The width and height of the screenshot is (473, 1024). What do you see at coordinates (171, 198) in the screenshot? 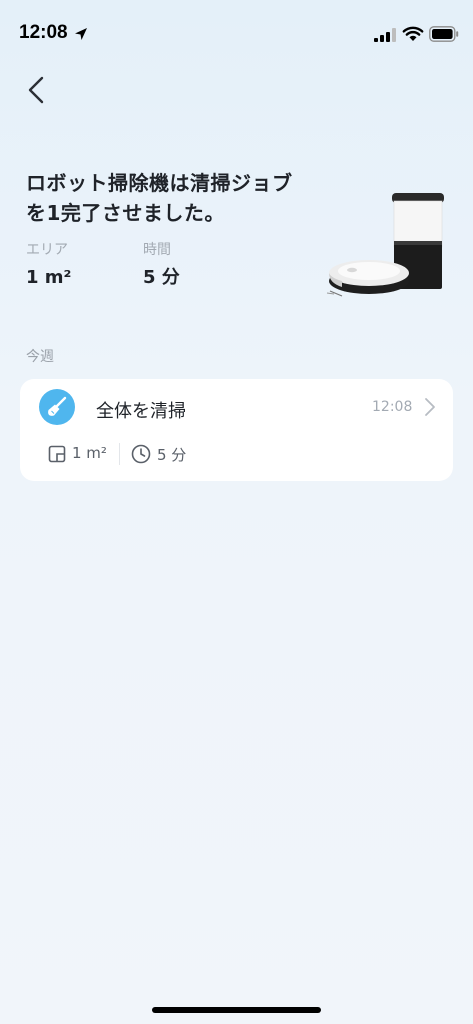
I see `completion-headline: ロボット掃除機は清掃ジョブ を1完了させました。` at bounding box center [171, 198].